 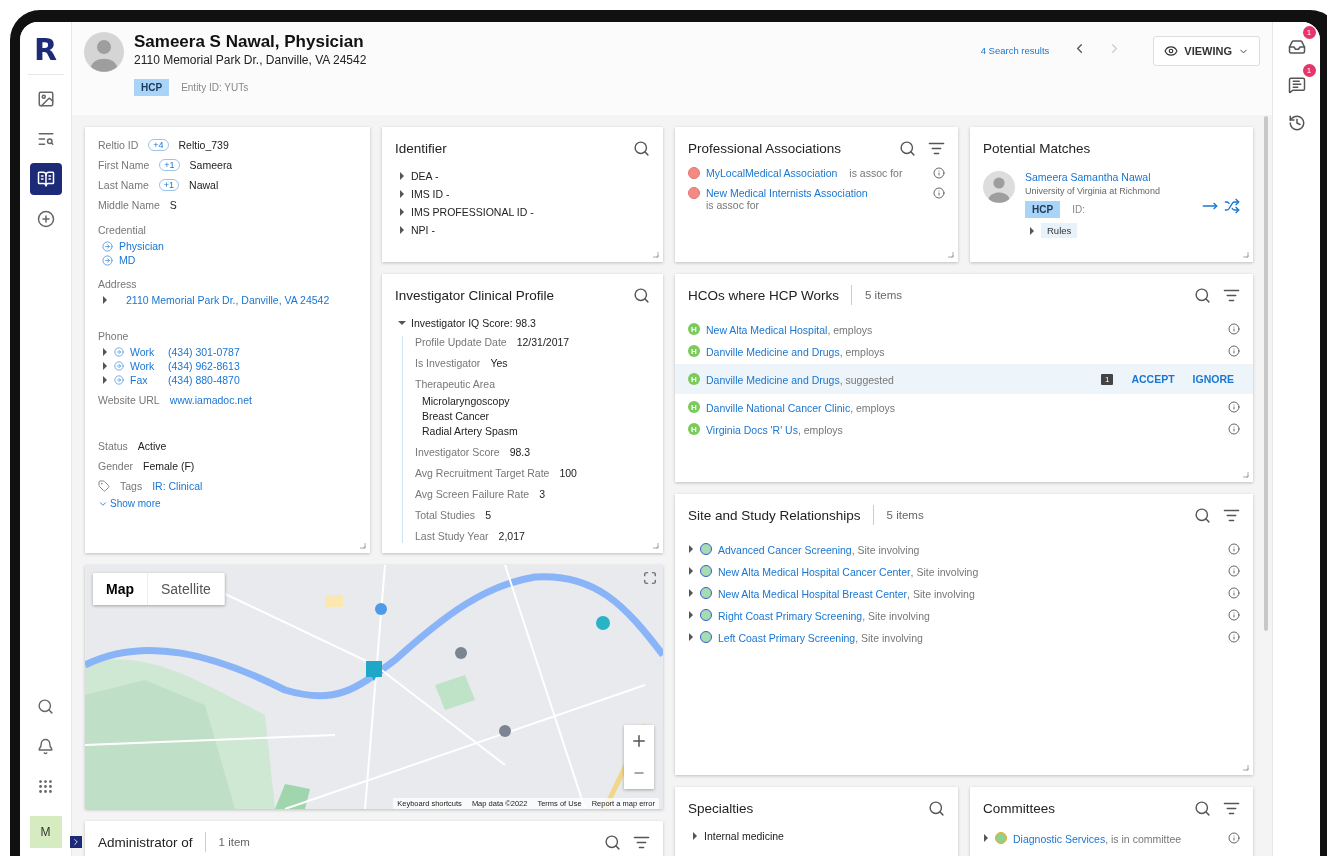 I want to click on field-label: Last Study Year, so click(x=452, y=536).